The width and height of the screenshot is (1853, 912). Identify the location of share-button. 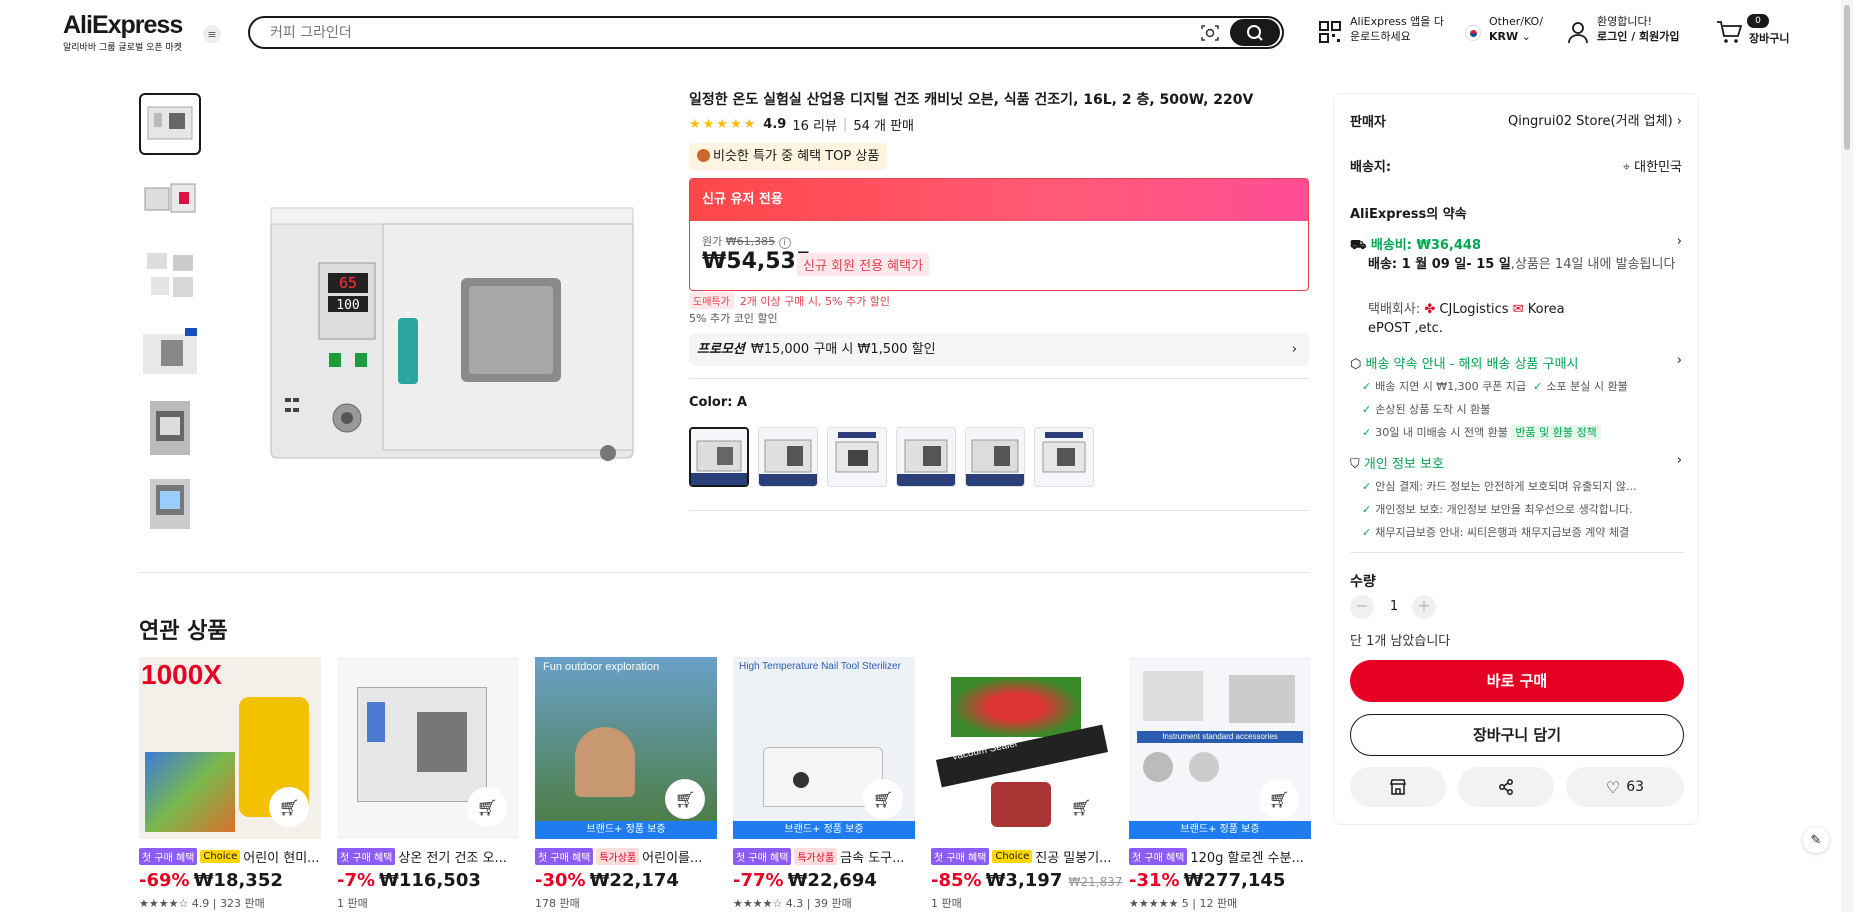
(1506, 787).